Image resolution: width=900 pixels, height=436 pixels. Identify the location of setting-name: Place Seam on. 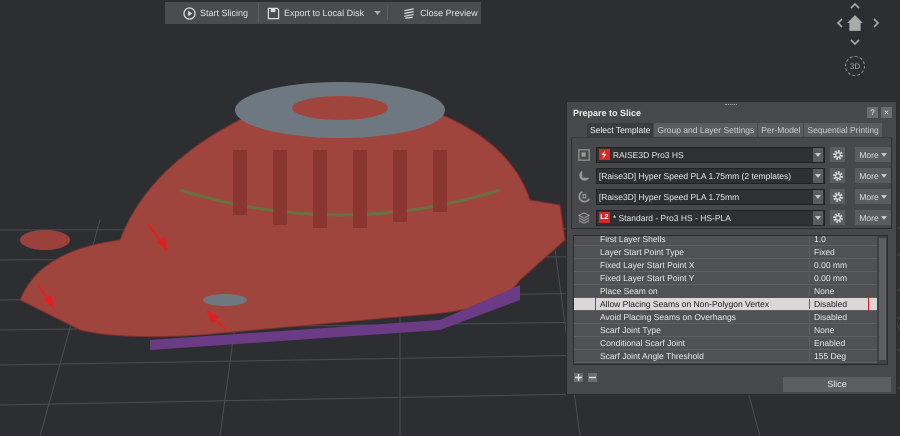
(692, 291).